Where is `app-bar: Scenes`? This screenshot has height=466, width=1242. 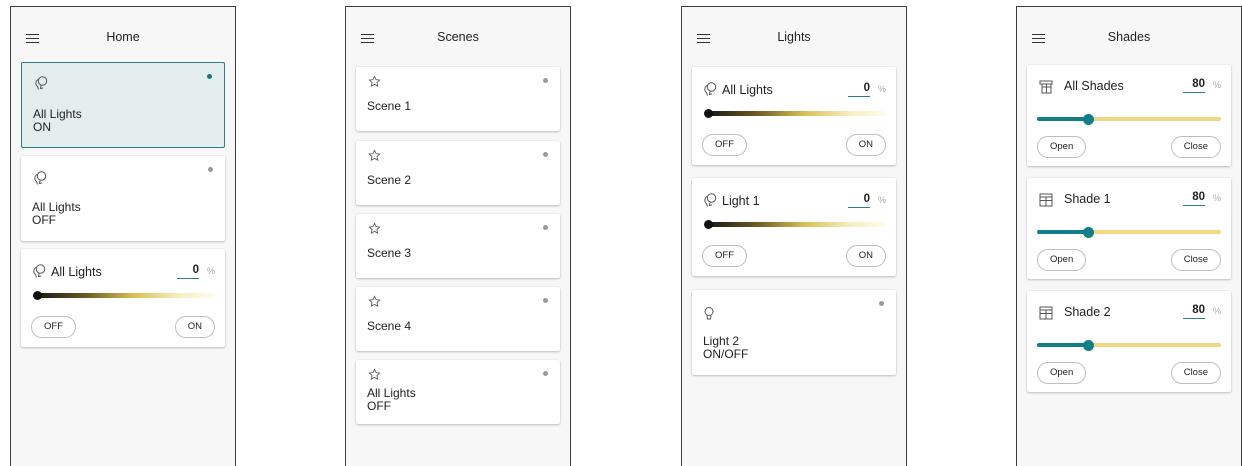
app-bar: Scenes is located at coordinates (458, 33).